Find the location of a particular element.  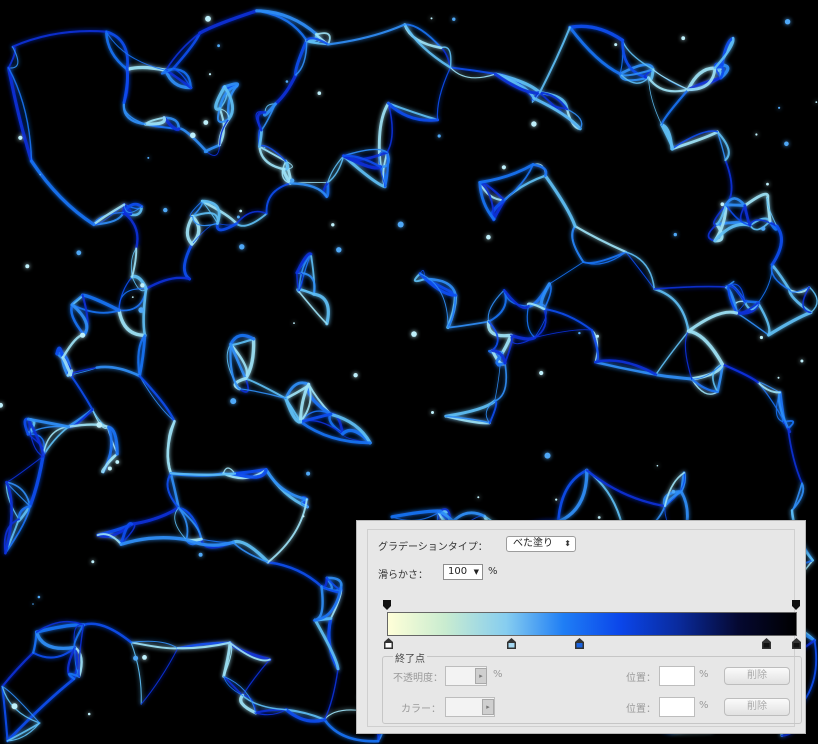

opacity-stop-left is located at coordinates (387, 605).